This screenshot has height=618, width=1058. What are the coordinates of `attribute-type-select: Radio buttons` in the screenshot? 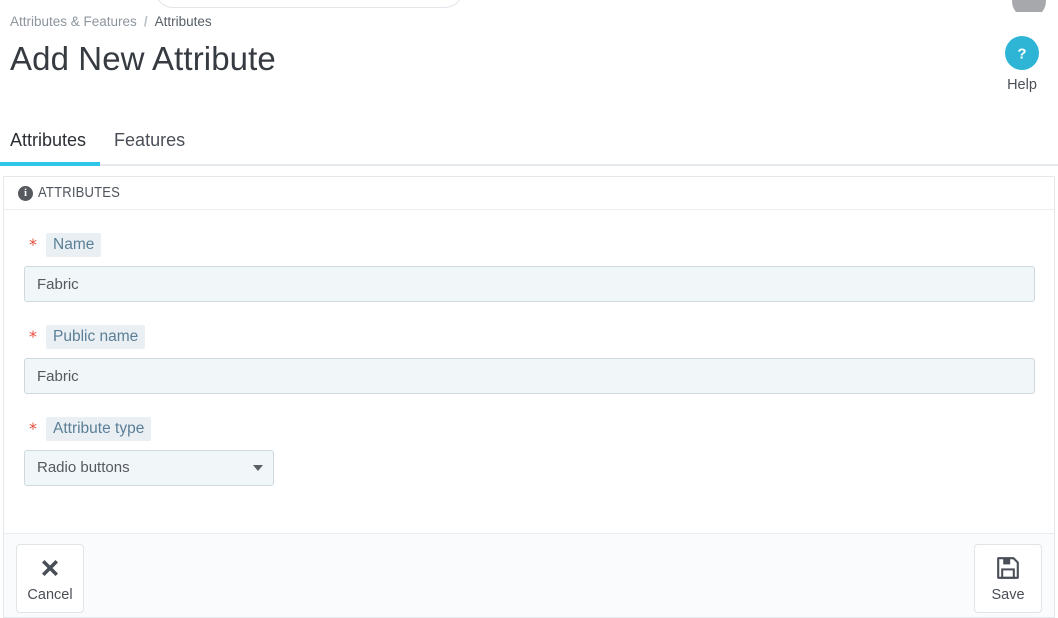 It's located at (149, 468).